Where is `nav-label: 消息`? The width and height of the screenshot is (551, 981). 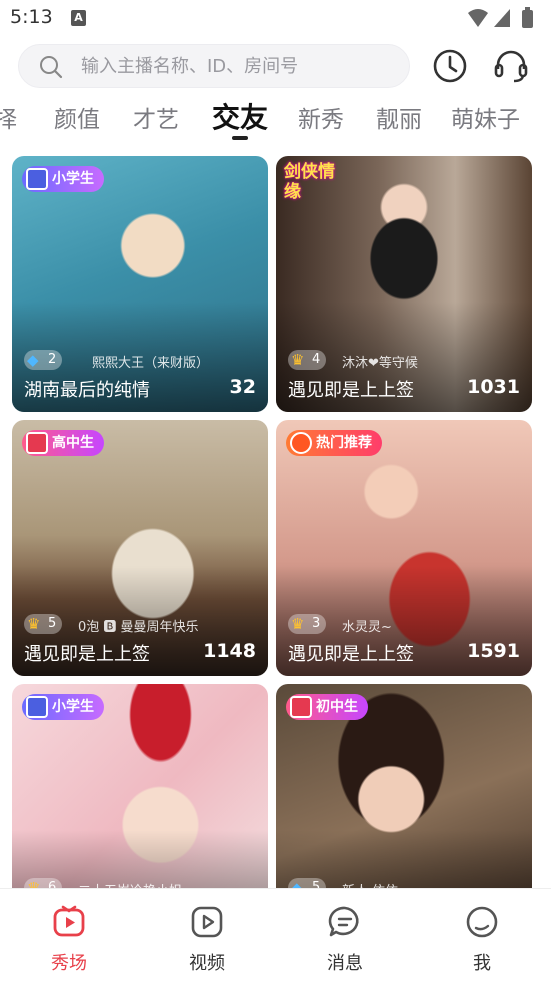
nav-label: 消息 is located at coordinates (345, 963).